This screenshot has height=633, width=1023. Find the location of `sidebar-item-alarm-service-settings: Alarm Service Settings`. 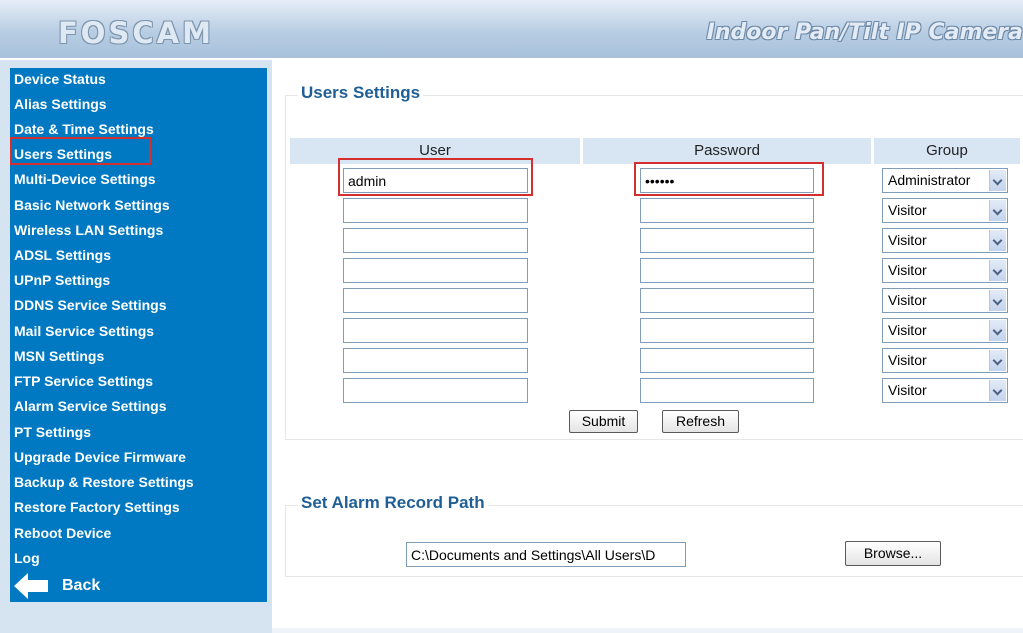

sidebar-item-alarm-service-settings: Alarm Service Settings is located at coordinates (90, 406).